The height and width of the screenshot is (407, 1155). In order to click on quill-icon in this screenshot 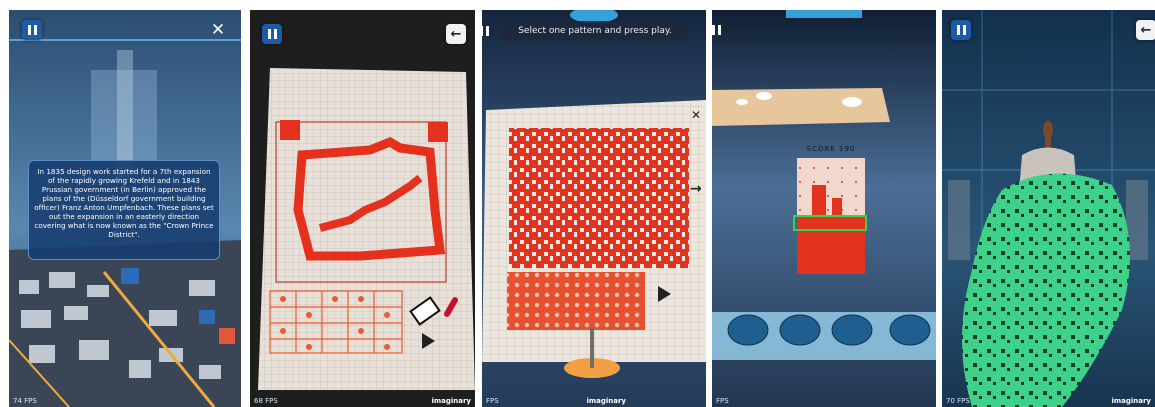, I will do `click(451, 307)`.